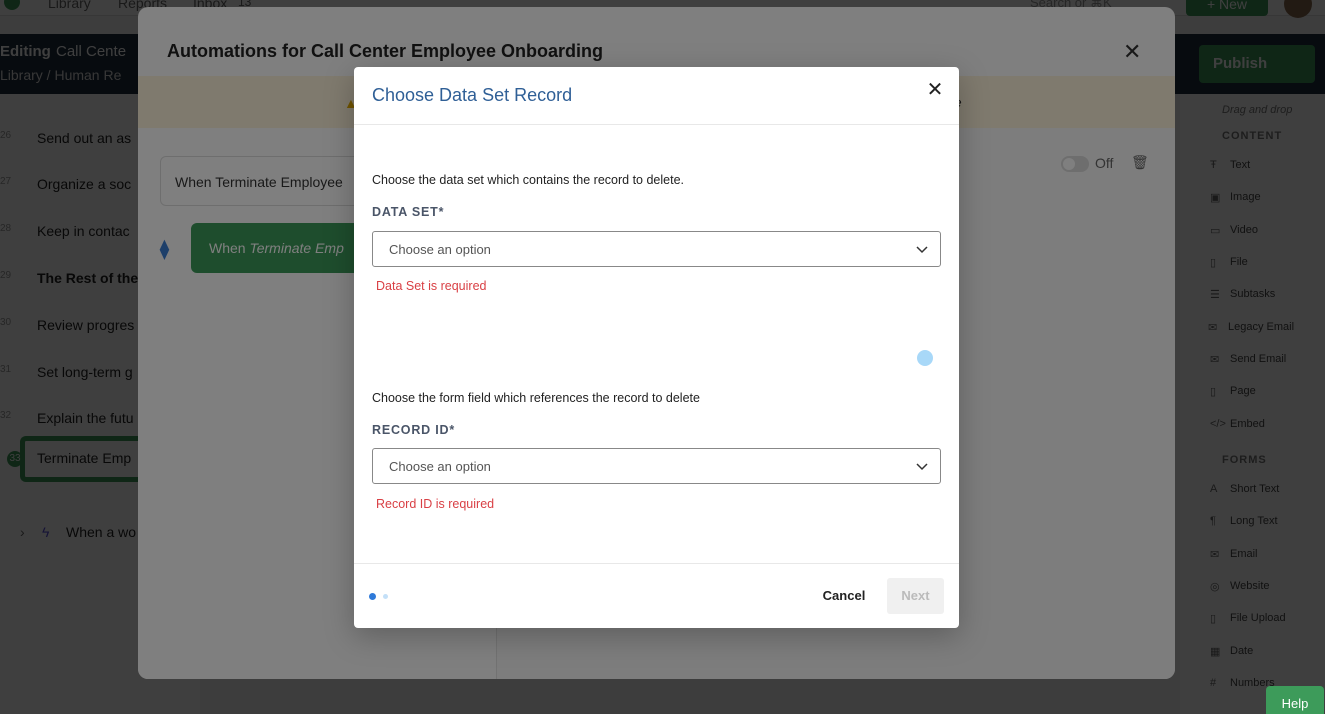  What do you see at coordinates (1295, 700) in the screenshot?
I see `help-button: Help` at bounding box center [1295, 700].